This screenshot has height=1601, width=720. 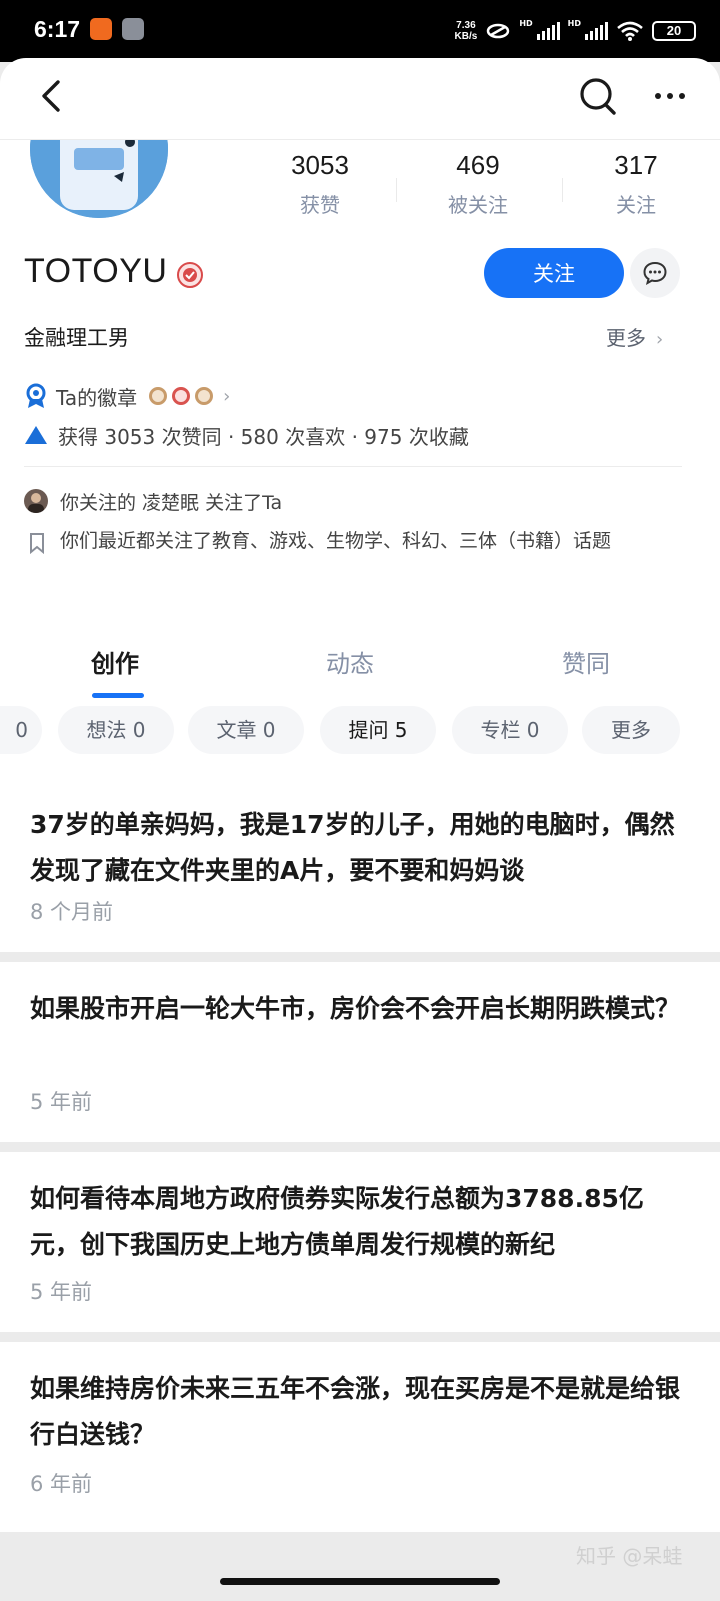 I want to click on tab-creations: 创作, so click(x=115, y=661).